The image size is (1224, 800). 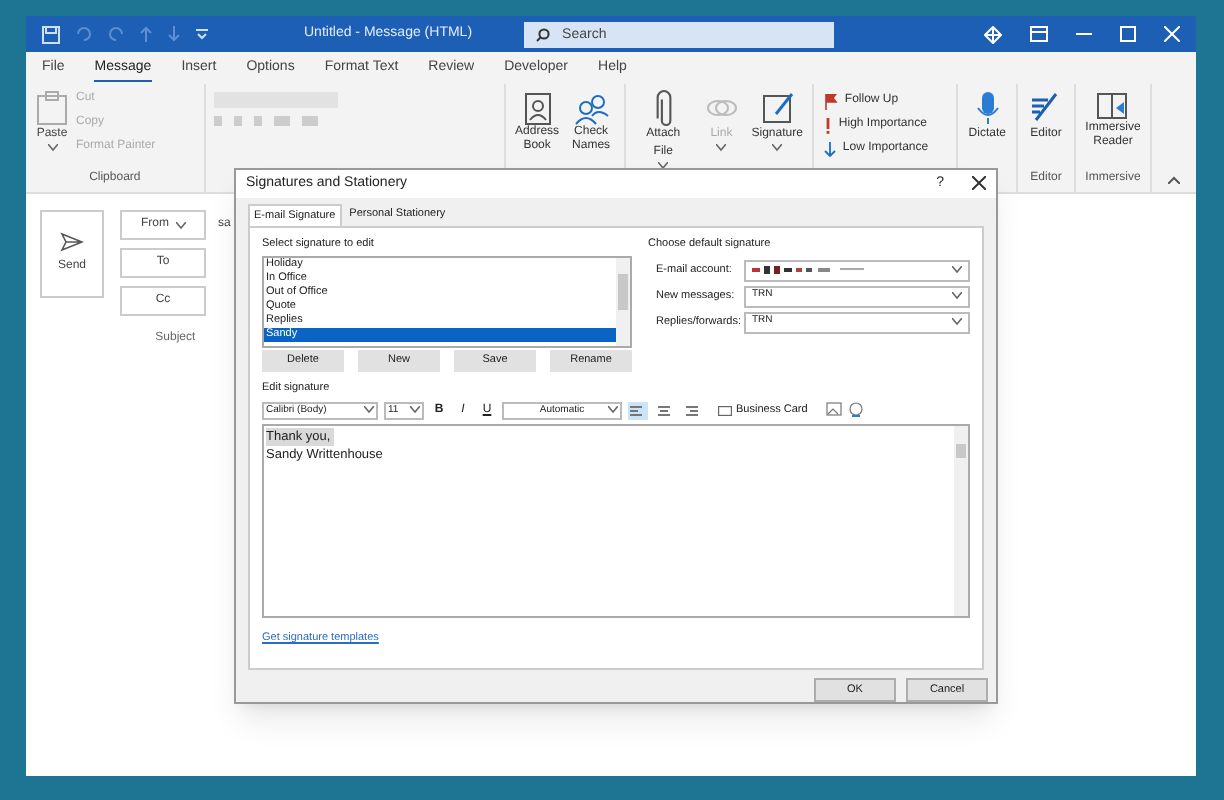 I want to click on people-icon, so click(x=591, y=108).